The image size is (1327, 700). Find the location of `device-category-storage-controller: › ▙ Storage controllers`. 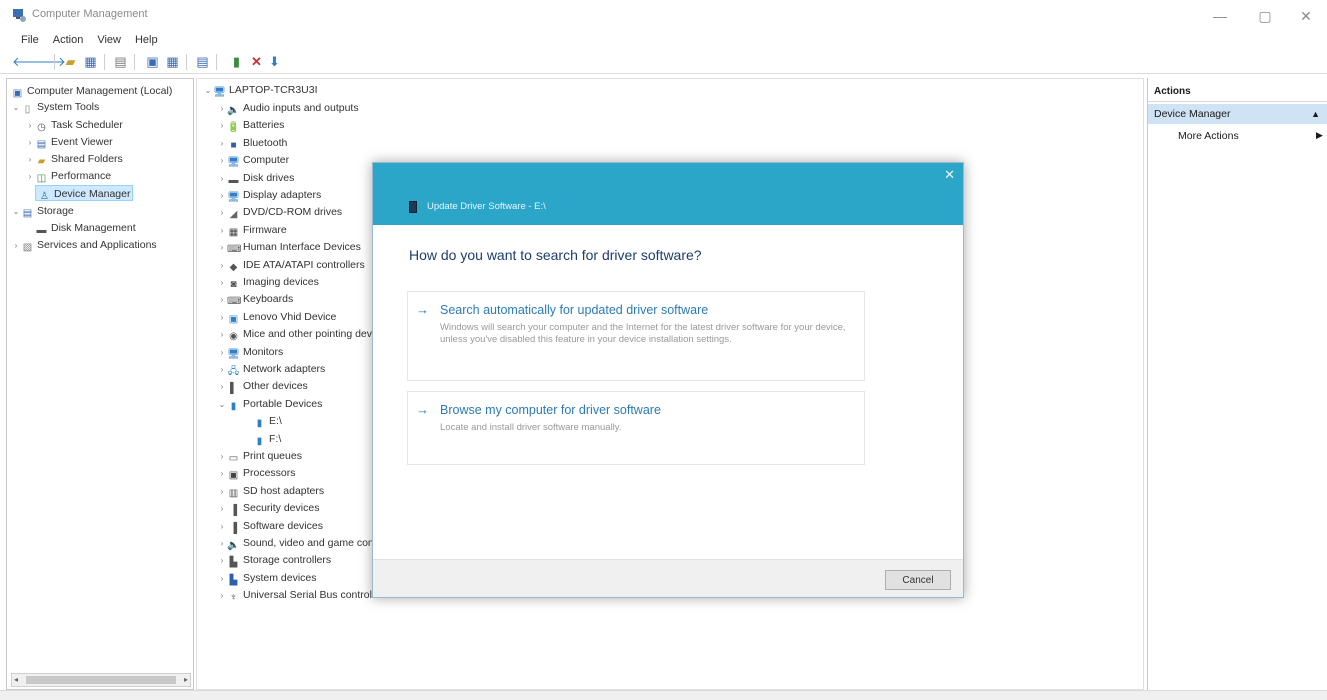

device-category-storage-controller: › ▙ Storage controllers is located at coordinates (274, 560).